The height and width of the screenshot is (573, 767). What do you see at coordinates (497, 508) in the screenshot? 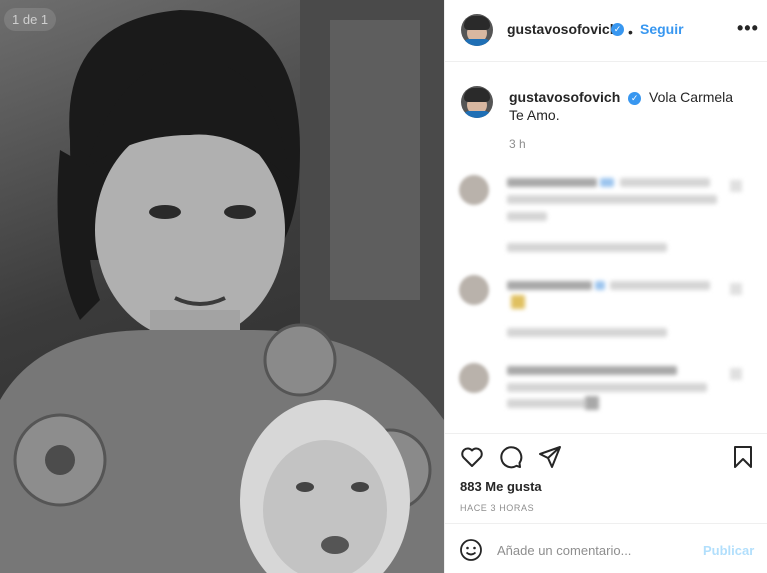
I see `post-time: HACE 3 HORAS` at bounding box center [497, 508].